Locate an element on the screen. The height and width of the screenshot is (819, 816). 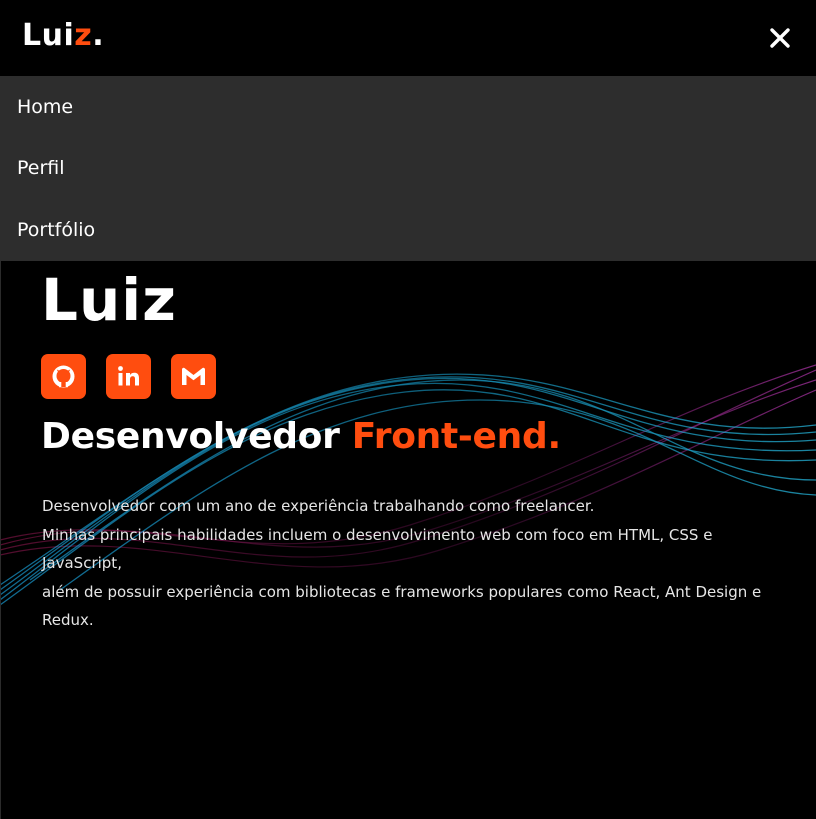
linkedin-link is located at coordinates (128, 376).